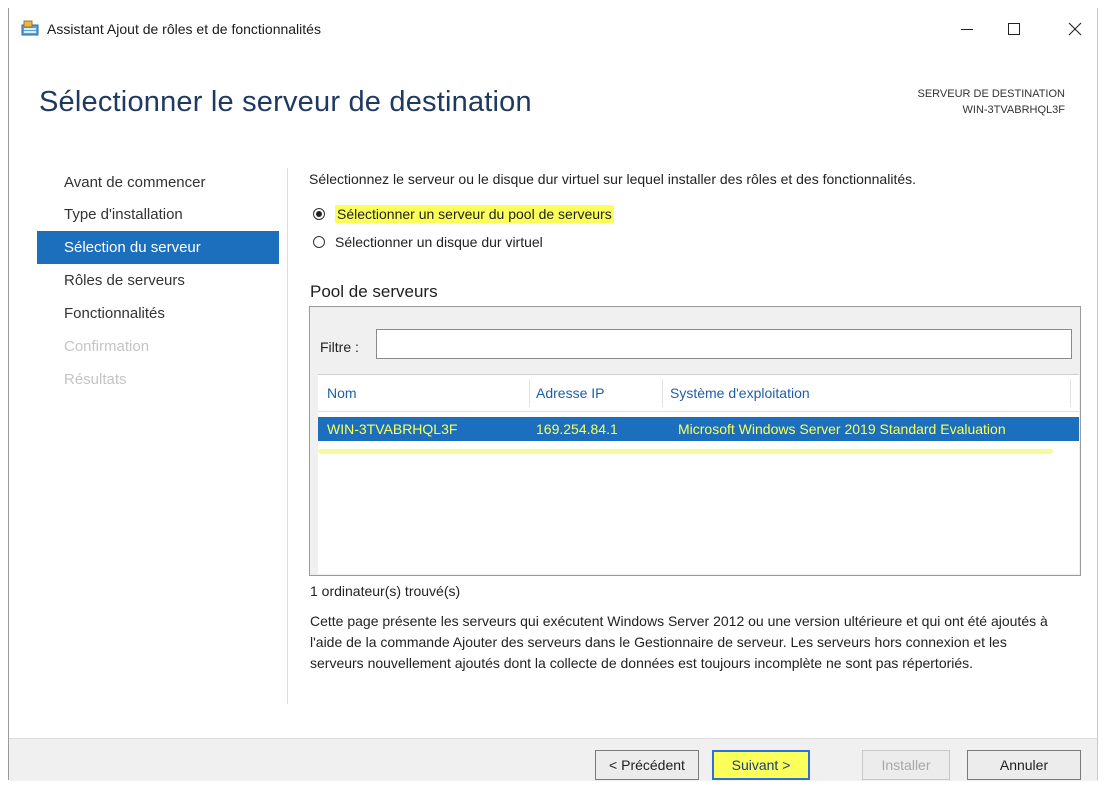  What do you see at coordinates (906, 765) in the screenshot?
I see `install-button: Installer` at bounding box center [906, 765].